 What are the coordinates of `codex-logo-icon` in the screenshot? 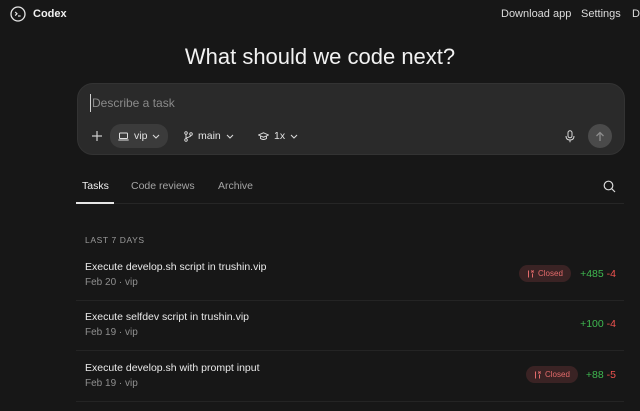 It's located at (18, 14).